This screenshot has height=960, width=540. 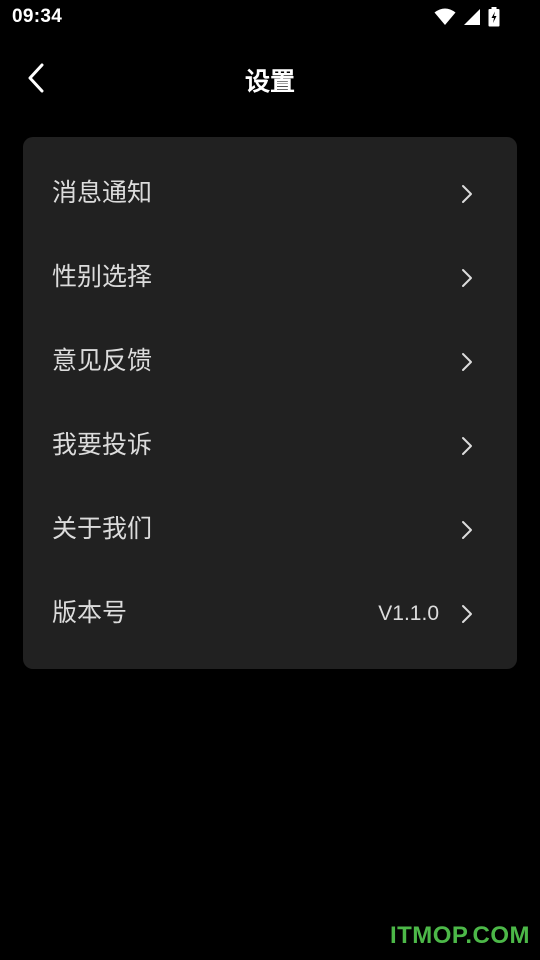 I want to click on settings-item-feedback: 意见反馈, so click(x=270, y=361).